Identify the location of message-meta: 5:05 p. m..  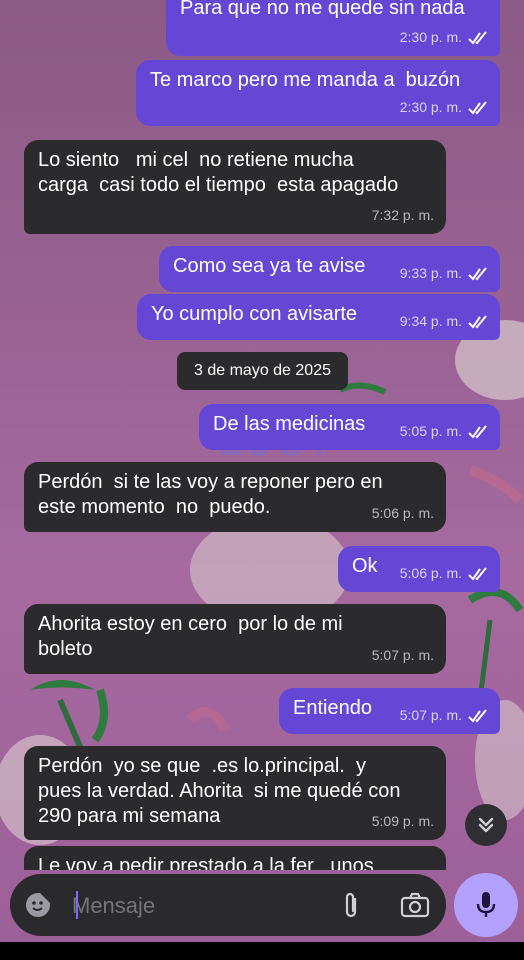
(444, 431).